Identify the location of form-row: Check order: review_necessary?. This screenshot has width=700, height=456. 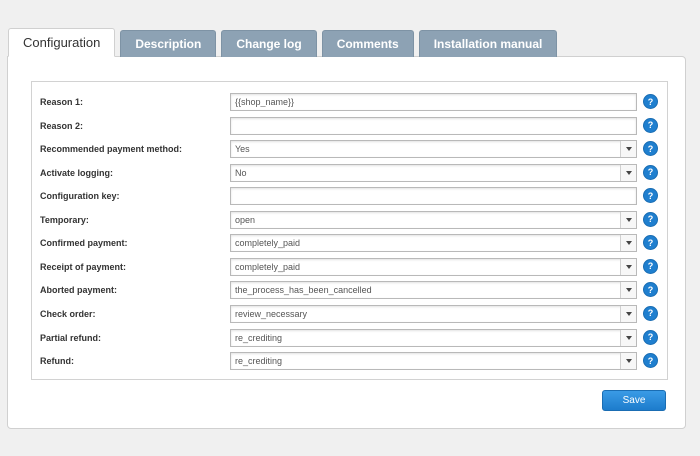
(349, 314).